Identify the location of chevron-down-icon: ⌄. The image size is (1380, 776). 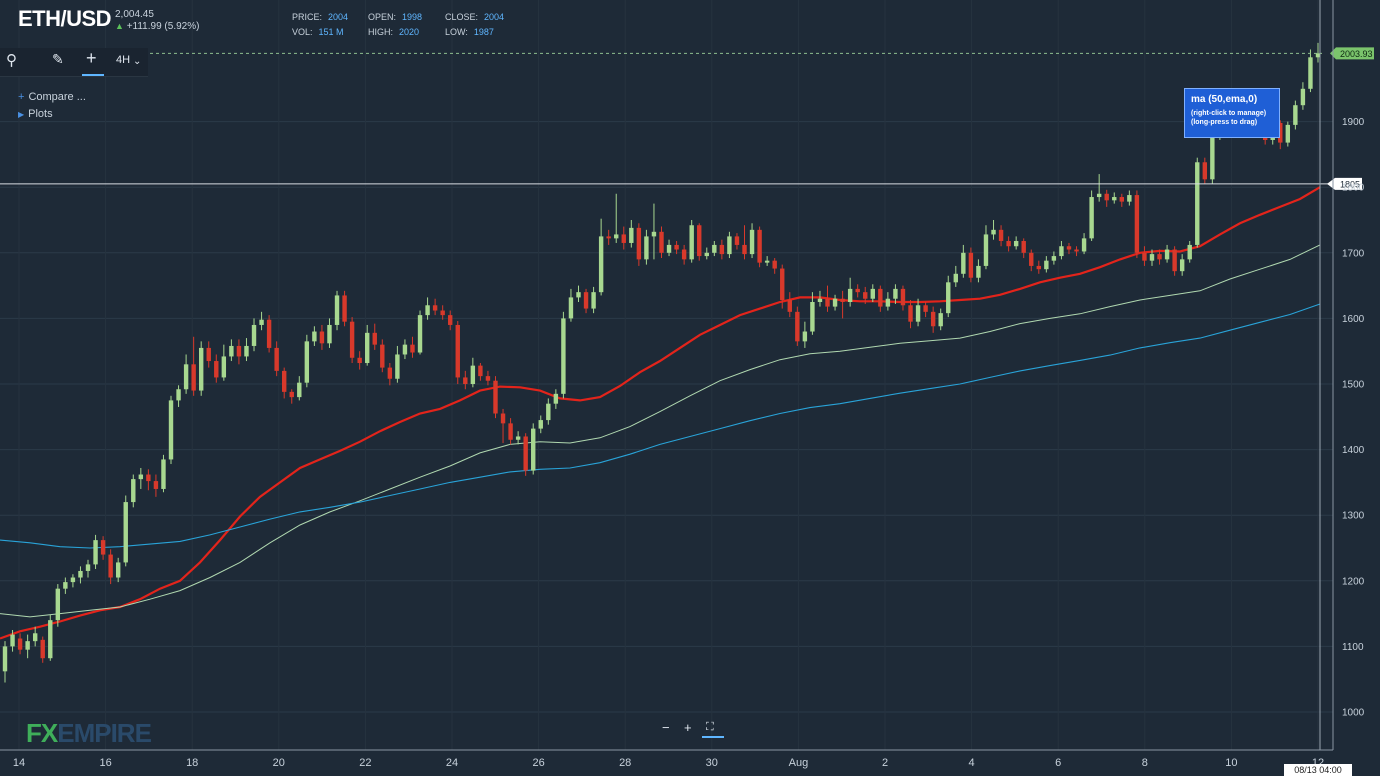
(137, 61).